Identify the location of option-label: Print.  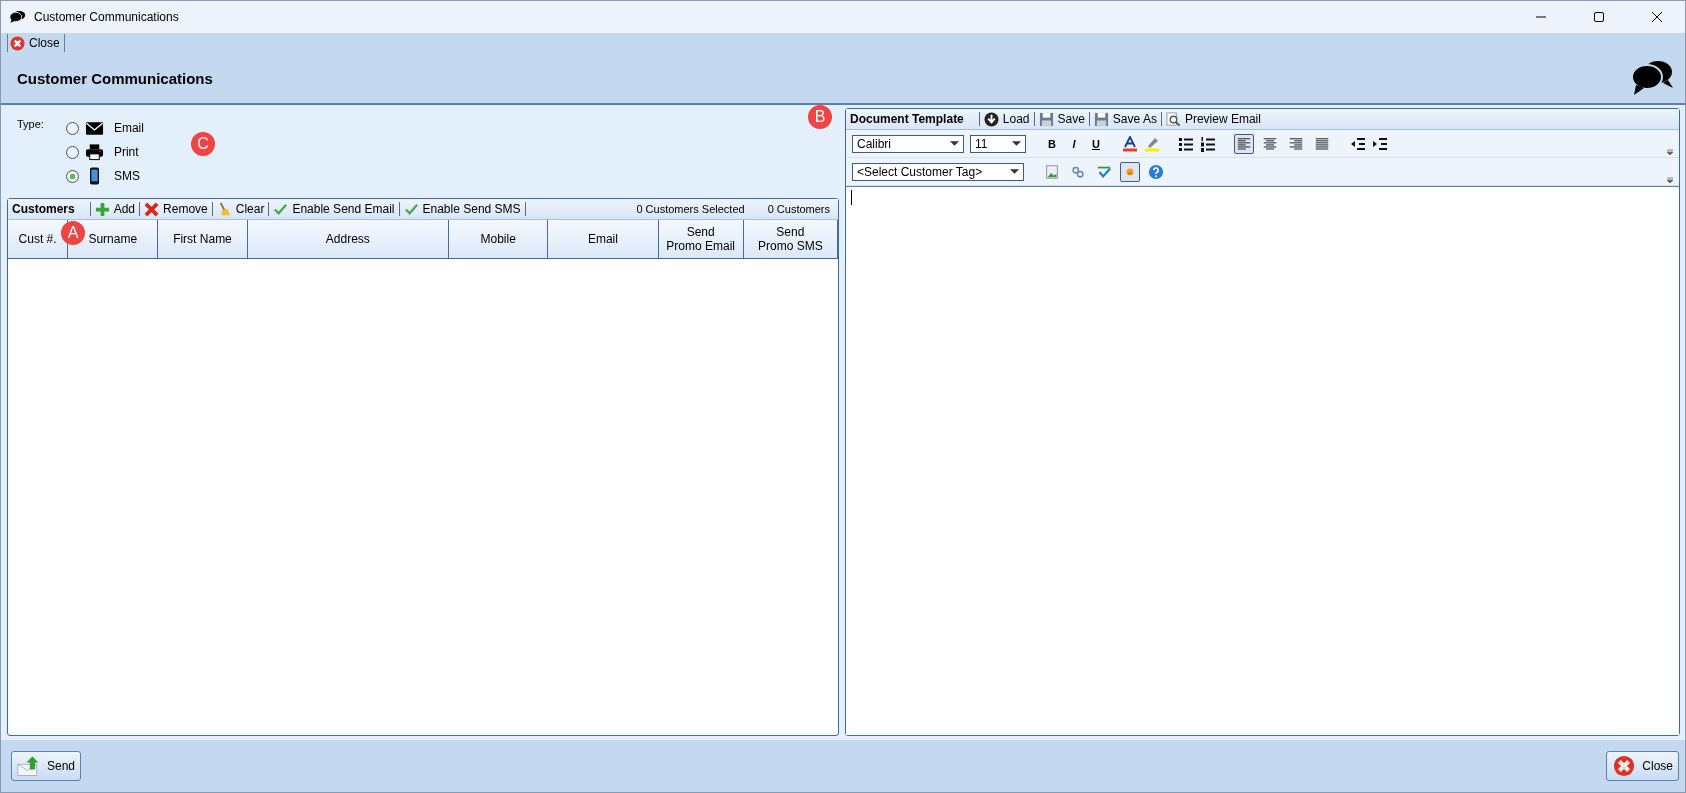
(126, 152).